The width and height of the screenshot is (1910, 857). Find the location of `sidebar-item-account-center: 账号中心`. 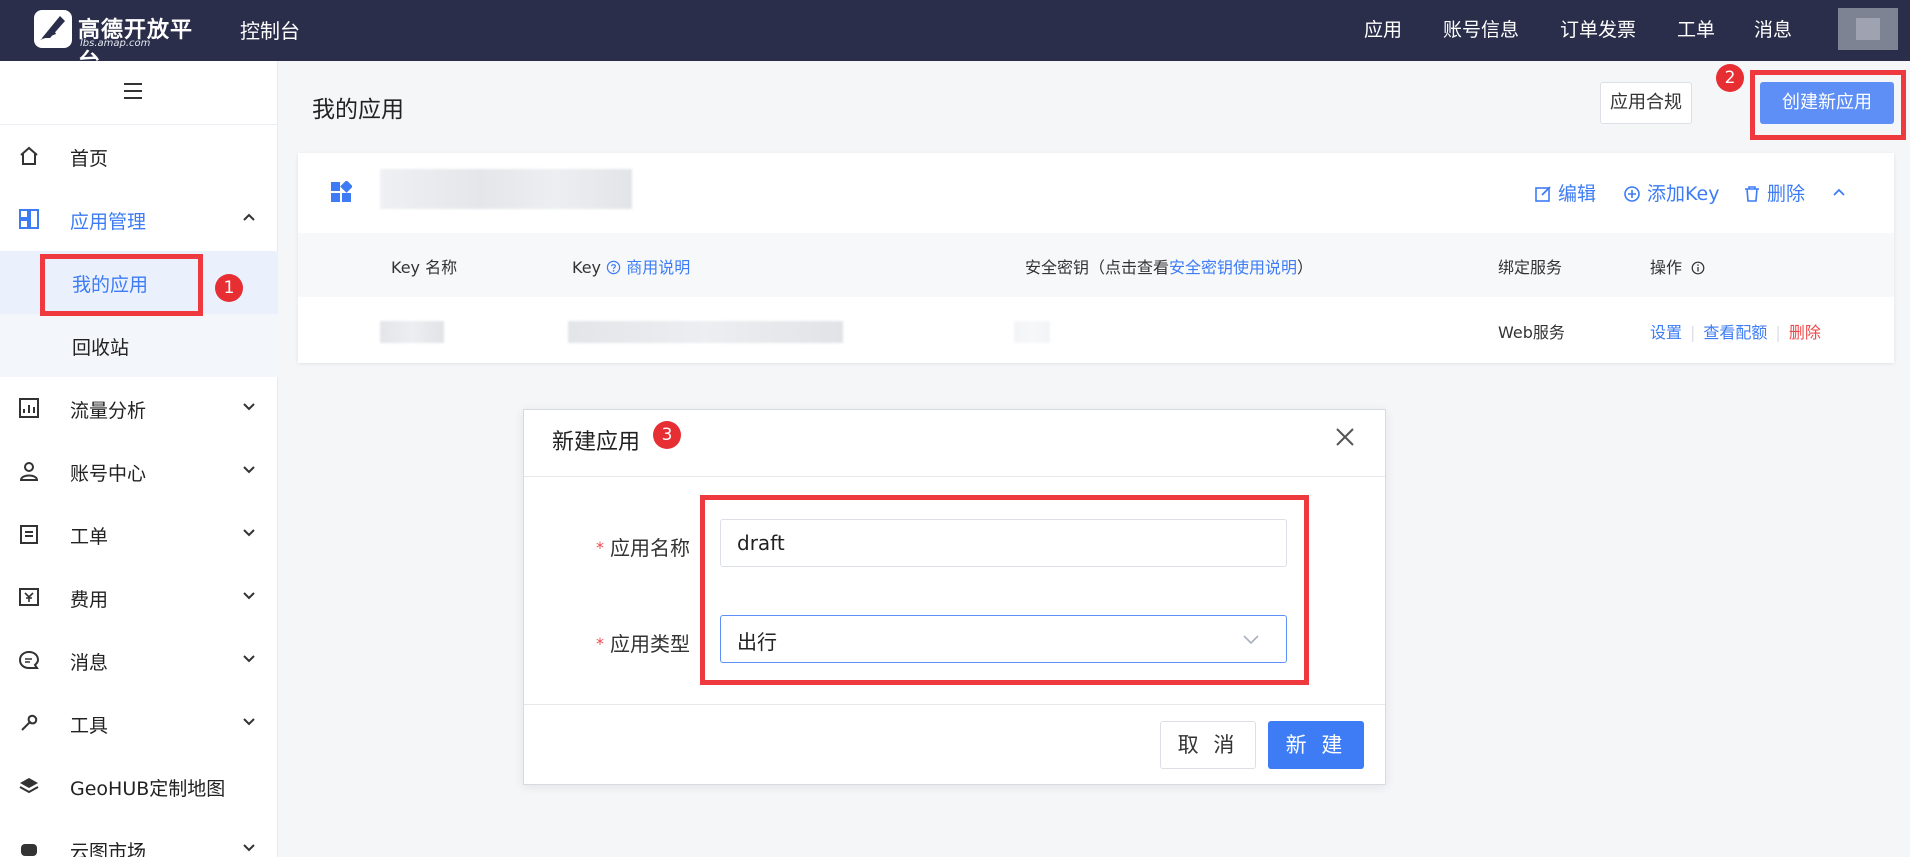

sidebar-item-account-center: 账号中心 is located at coordinates (139, 471).